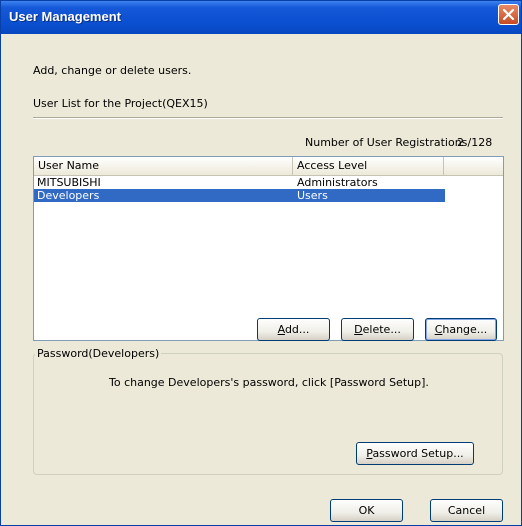  What do you see at coordinates (337, 182) in the screenshot?
I see `access-level-cell: Administrators` at bounding box center [337, 182].